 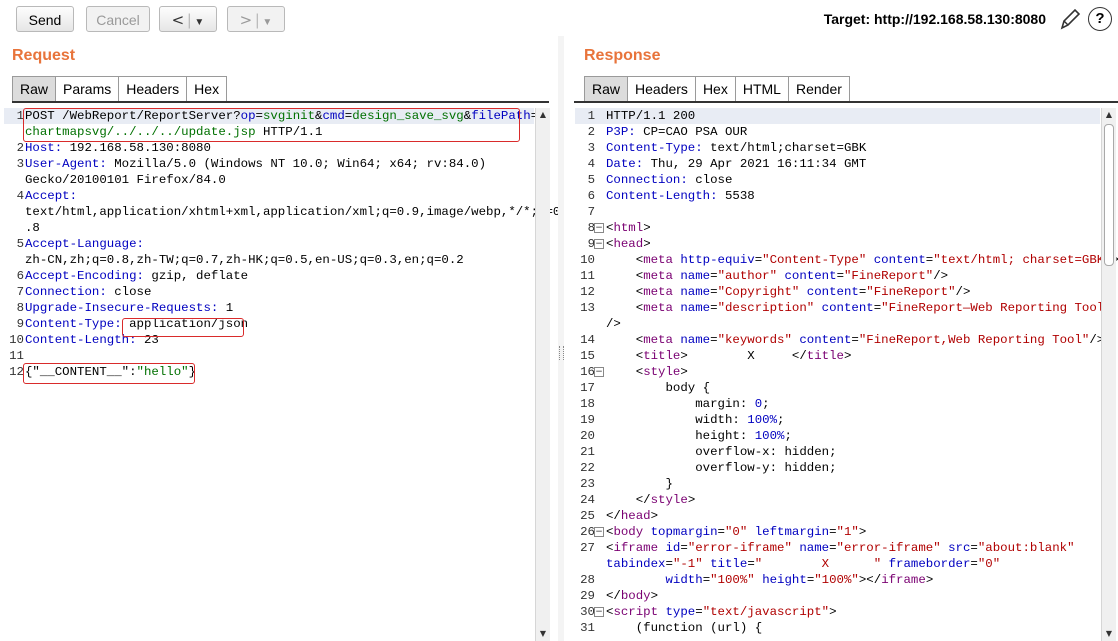 I want to click on line-number: 26, so click(x=587, y=532).